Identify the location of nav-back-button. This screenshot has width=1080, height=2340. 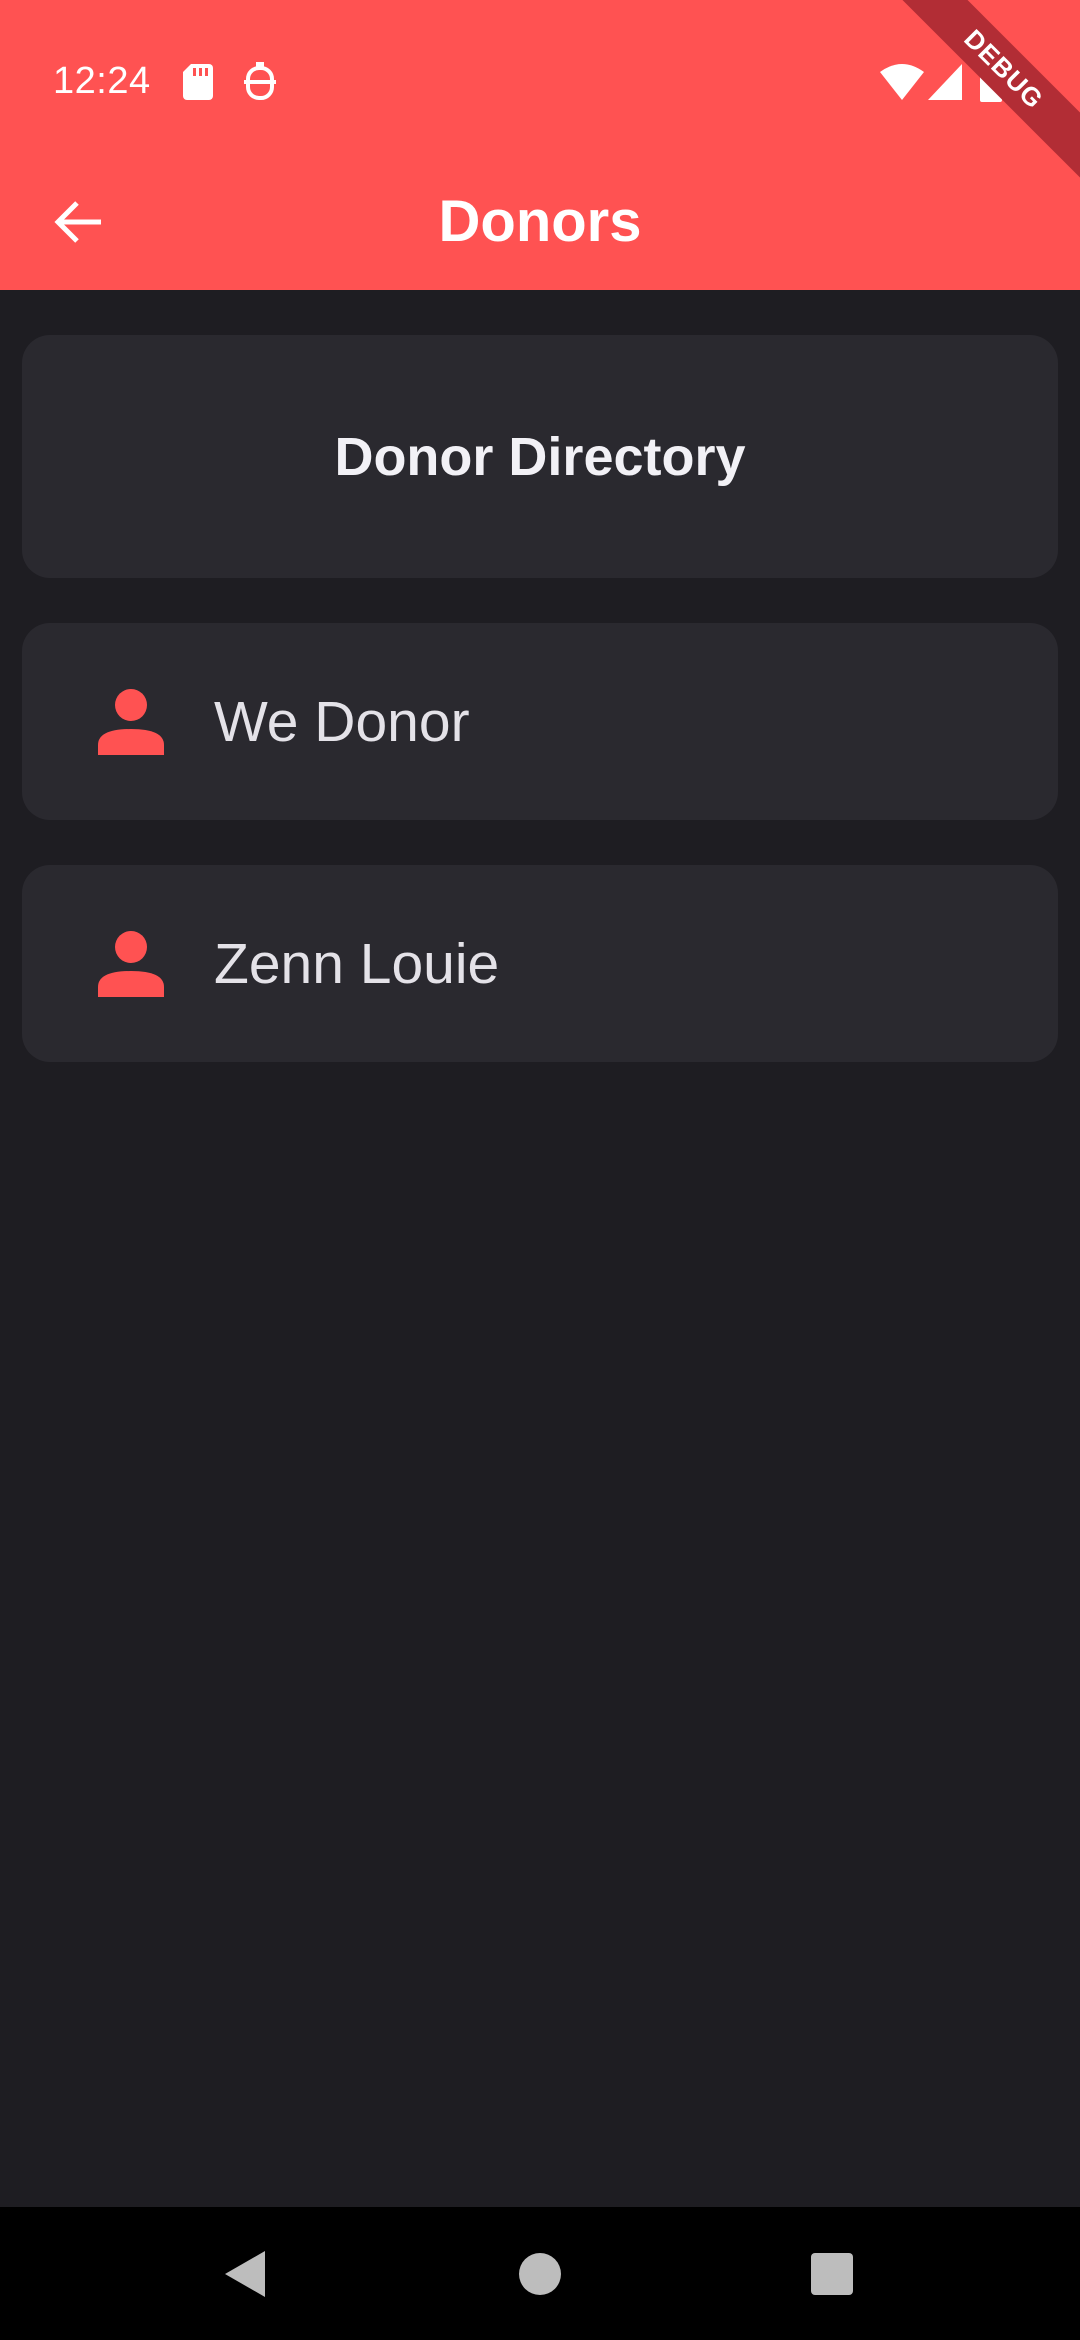
(245, 2274).